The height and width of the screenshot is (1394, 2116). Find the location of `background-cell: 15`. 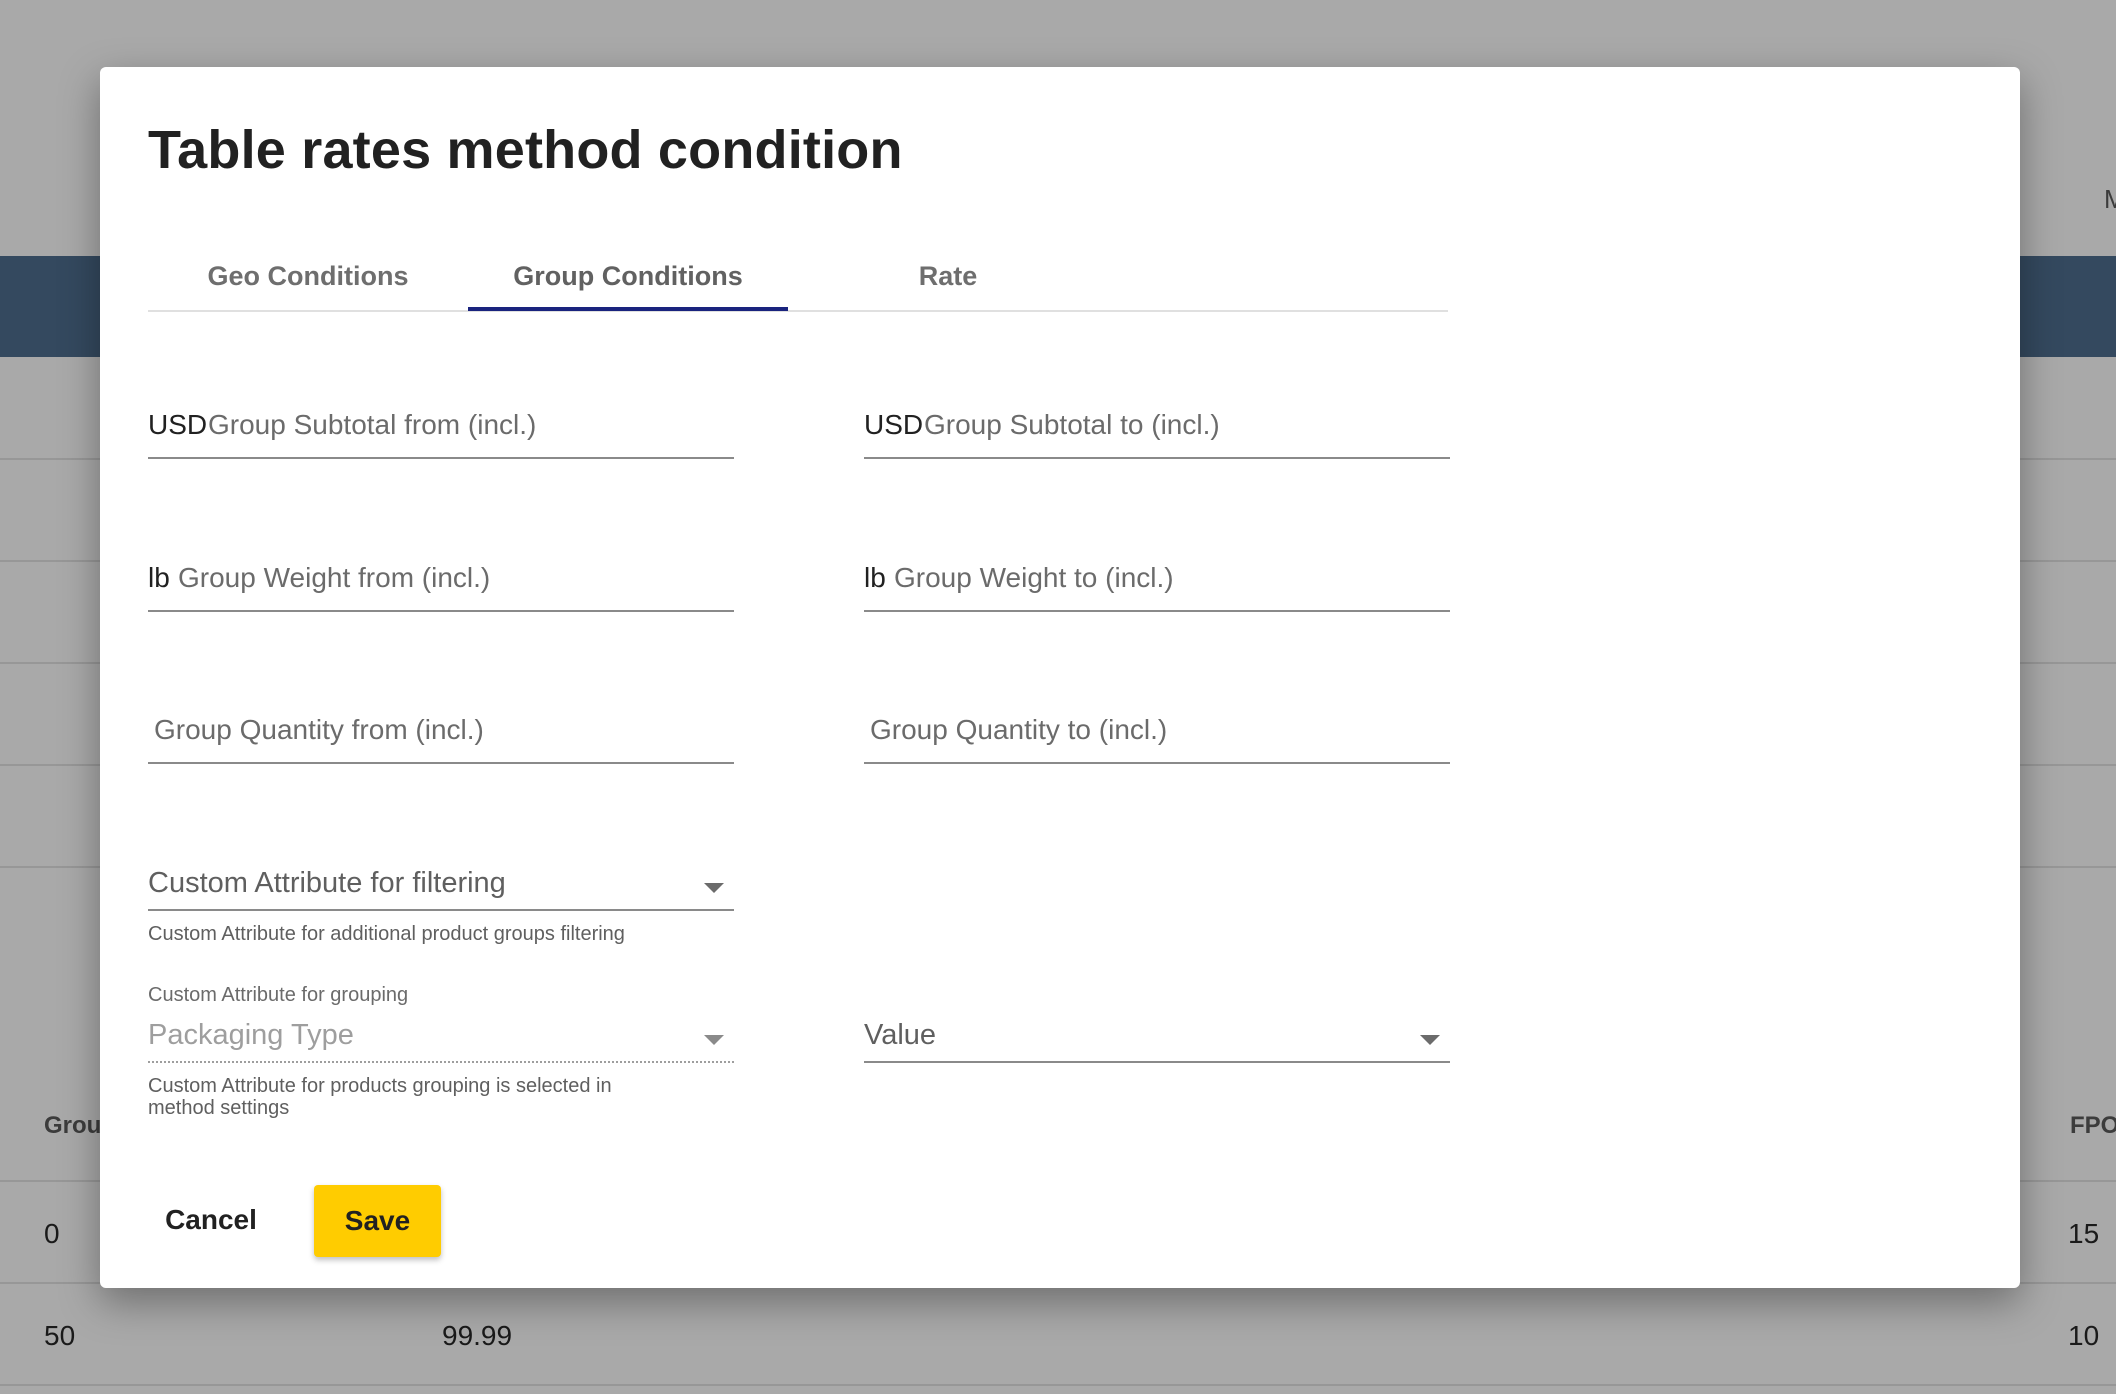

background-cell: 15 is located at coordinates (2084, 1233).